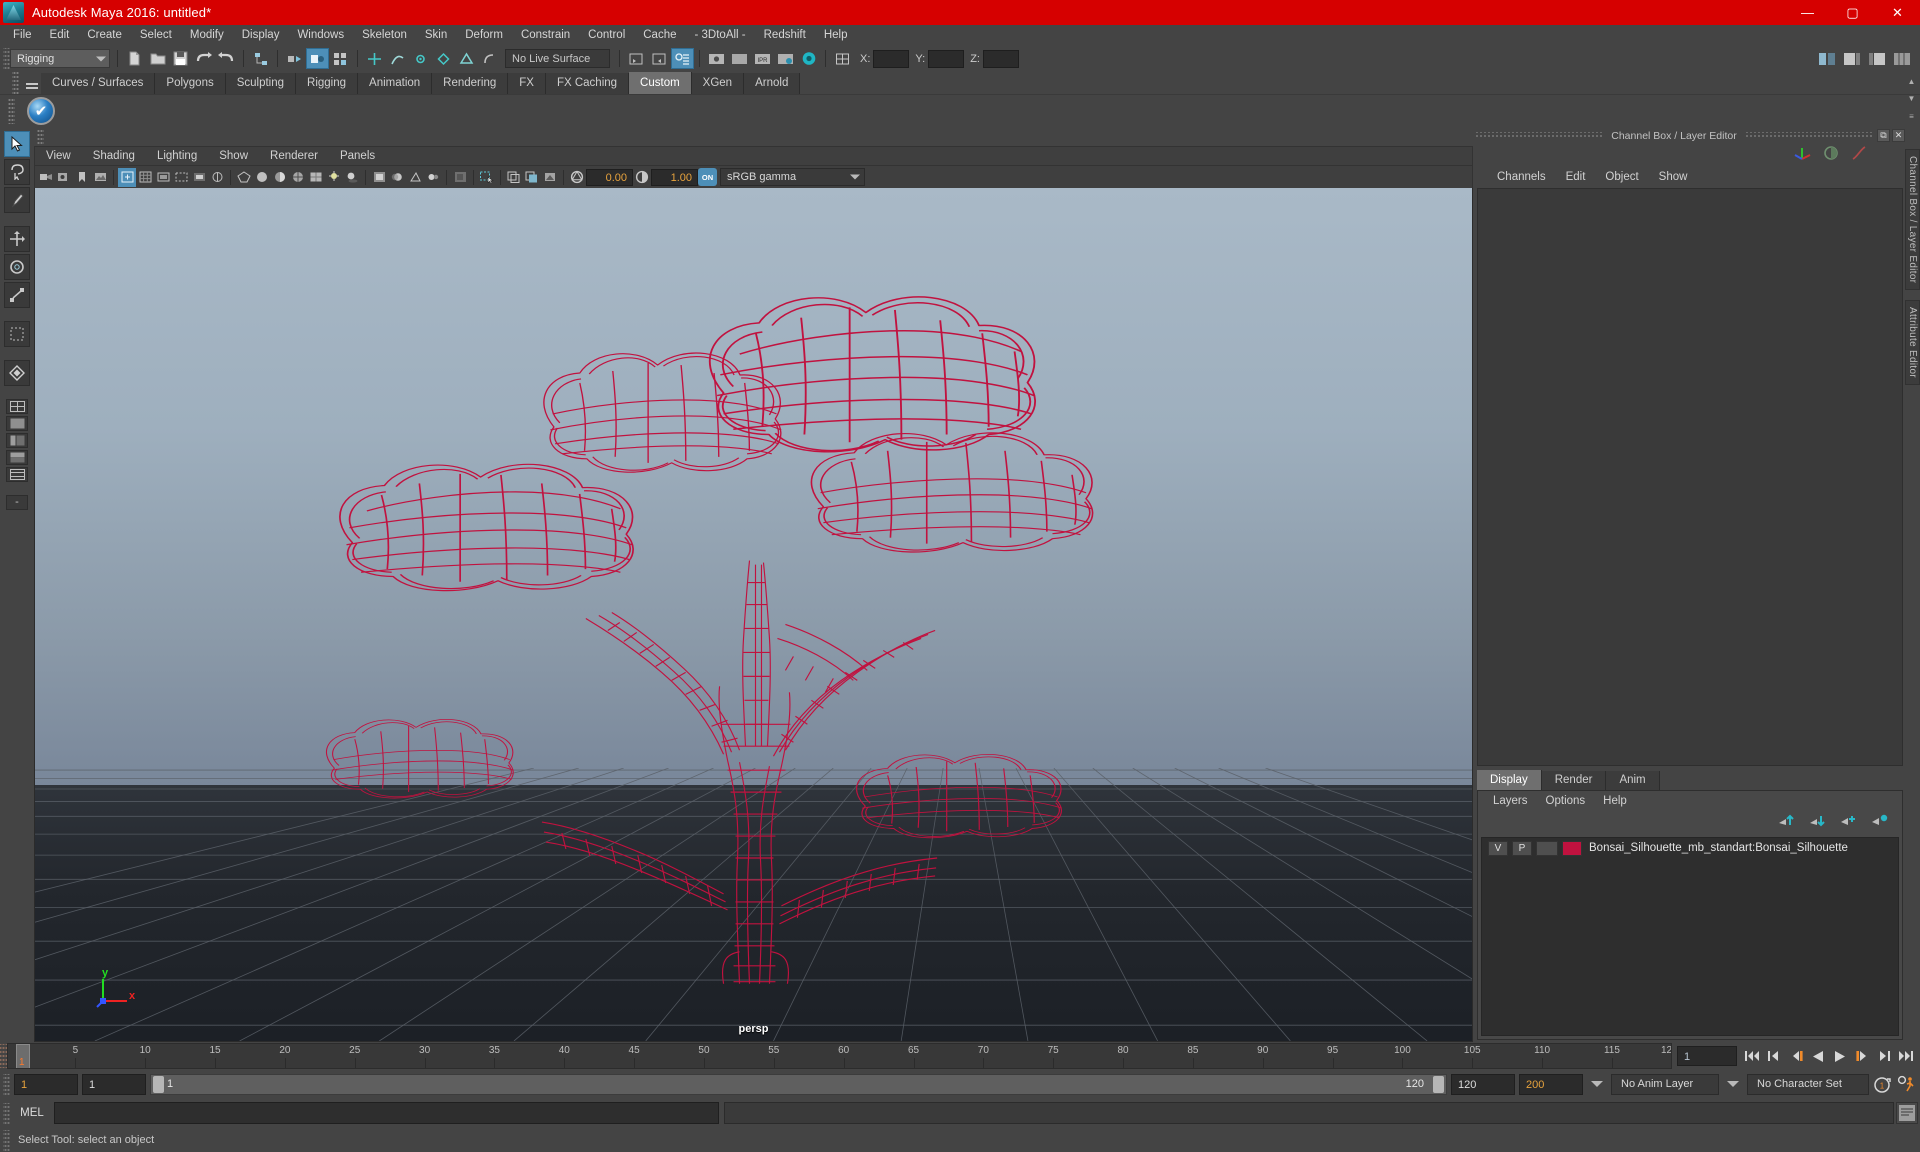 The image size is (1920, 1152). I want to click on wireframe-on-shaded-icon, so click(298, 177).